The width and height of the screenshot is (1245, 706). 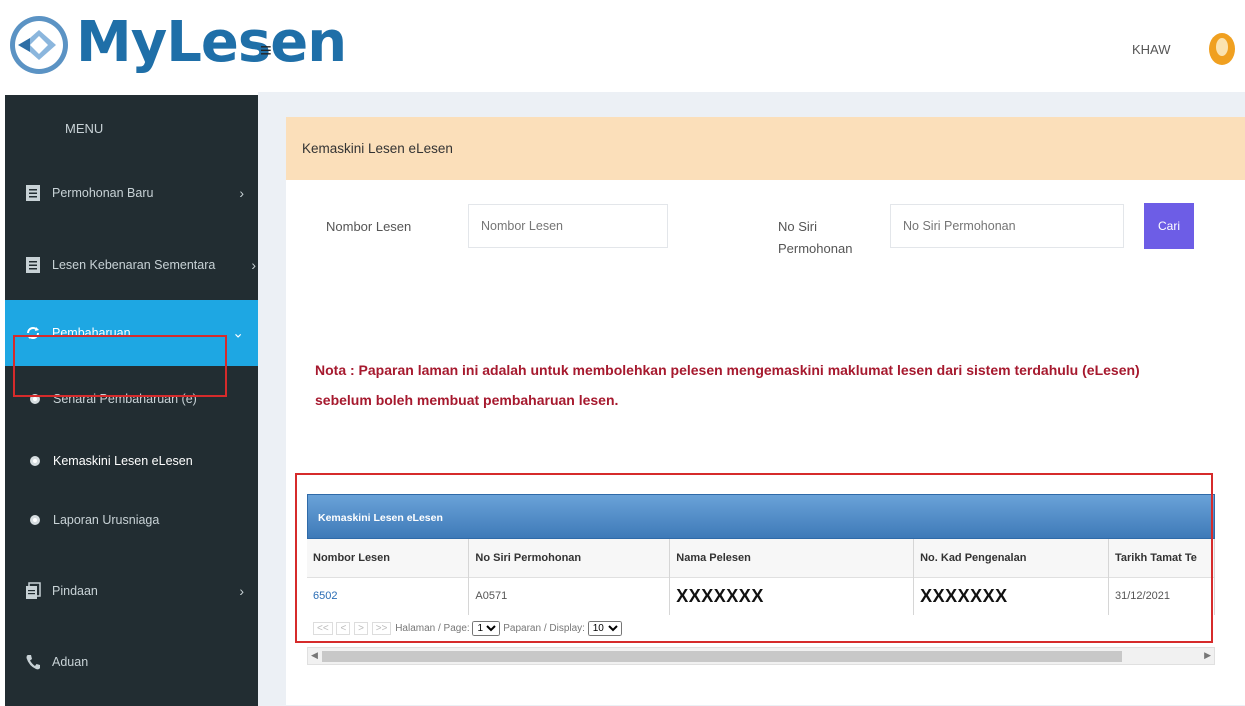 What do you see at coordinates (131, 591) in the screenshot?
I see `sidebar-item-pindaan: Pindaan ›` at bounding box center [131, 591].